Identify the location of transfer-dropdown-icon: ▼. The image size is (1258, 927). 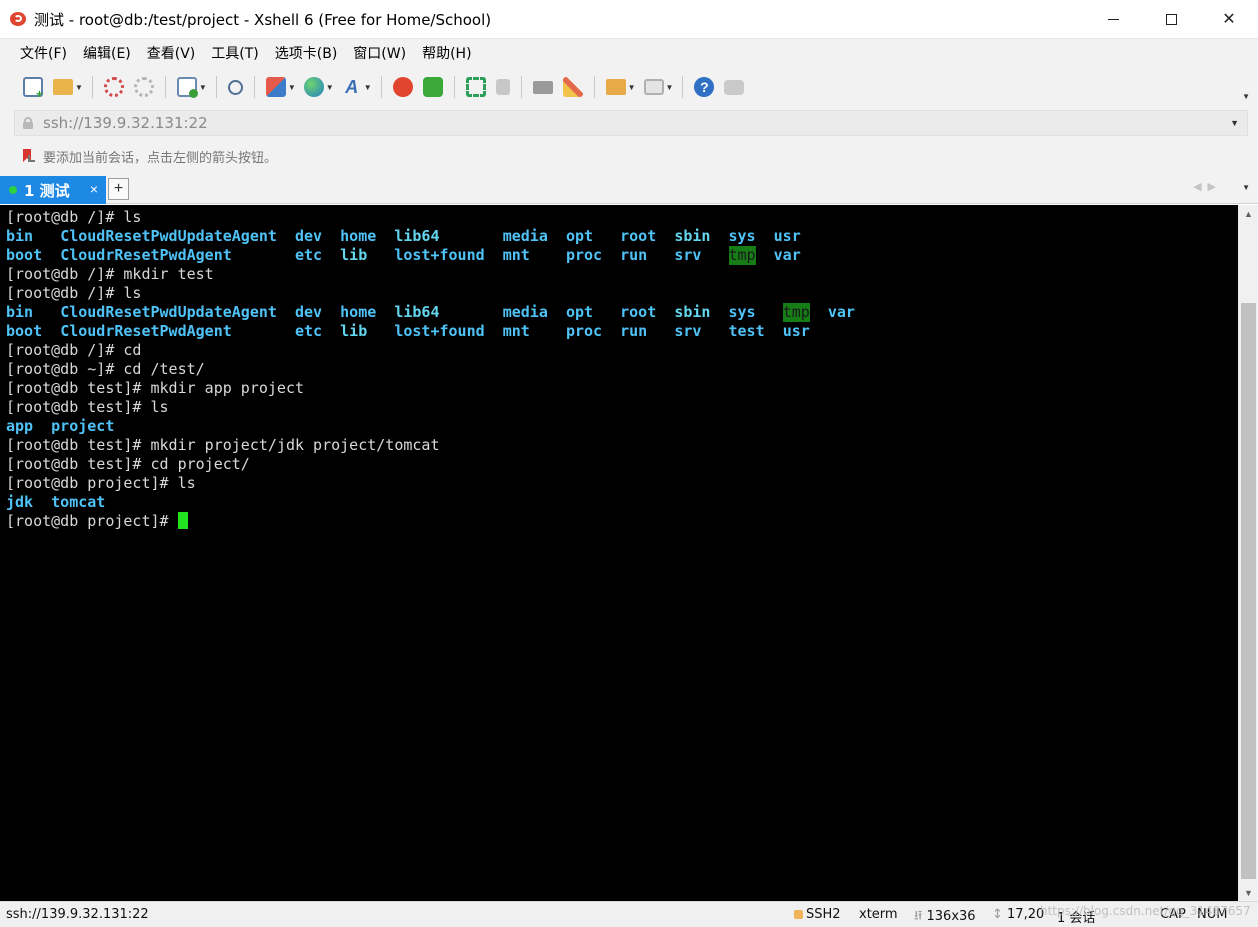
(292, 87).